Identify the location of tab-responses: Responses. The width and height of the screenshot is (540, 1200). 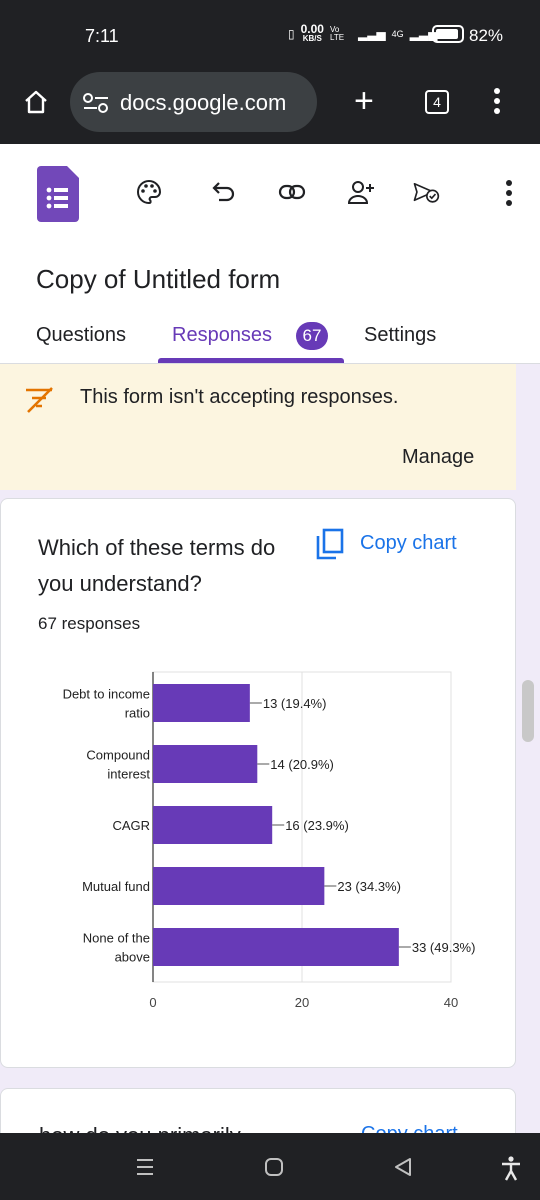
(222, 335).